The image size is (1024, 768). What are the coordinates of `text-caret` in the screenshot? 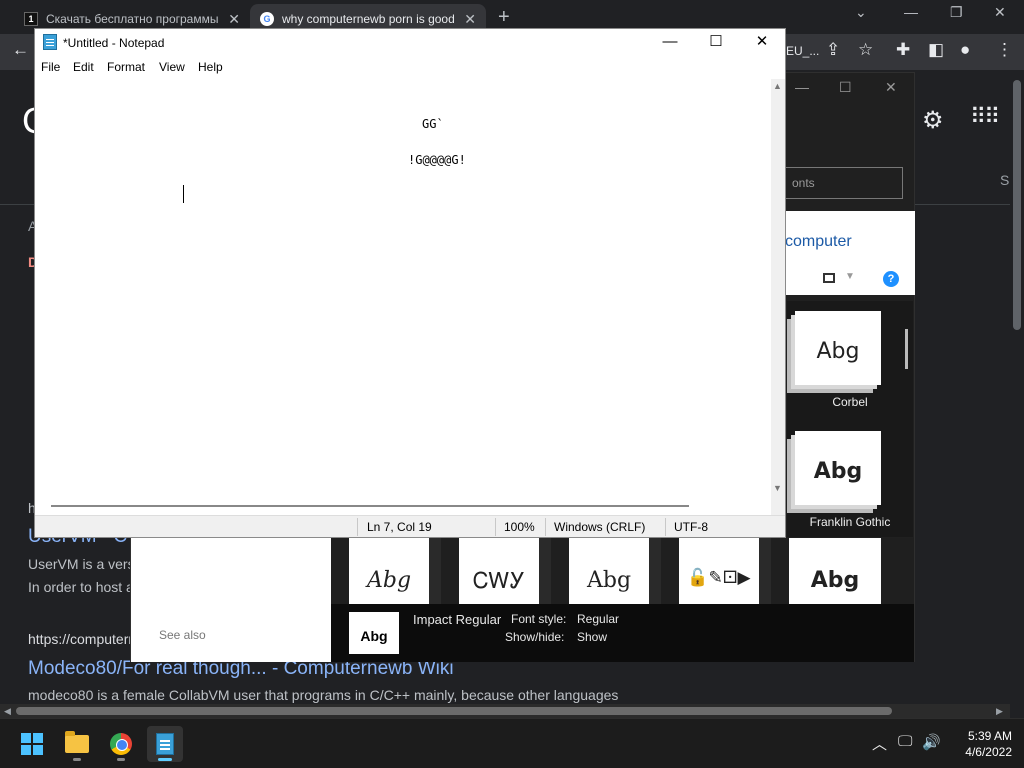 It's located at (183, 194).